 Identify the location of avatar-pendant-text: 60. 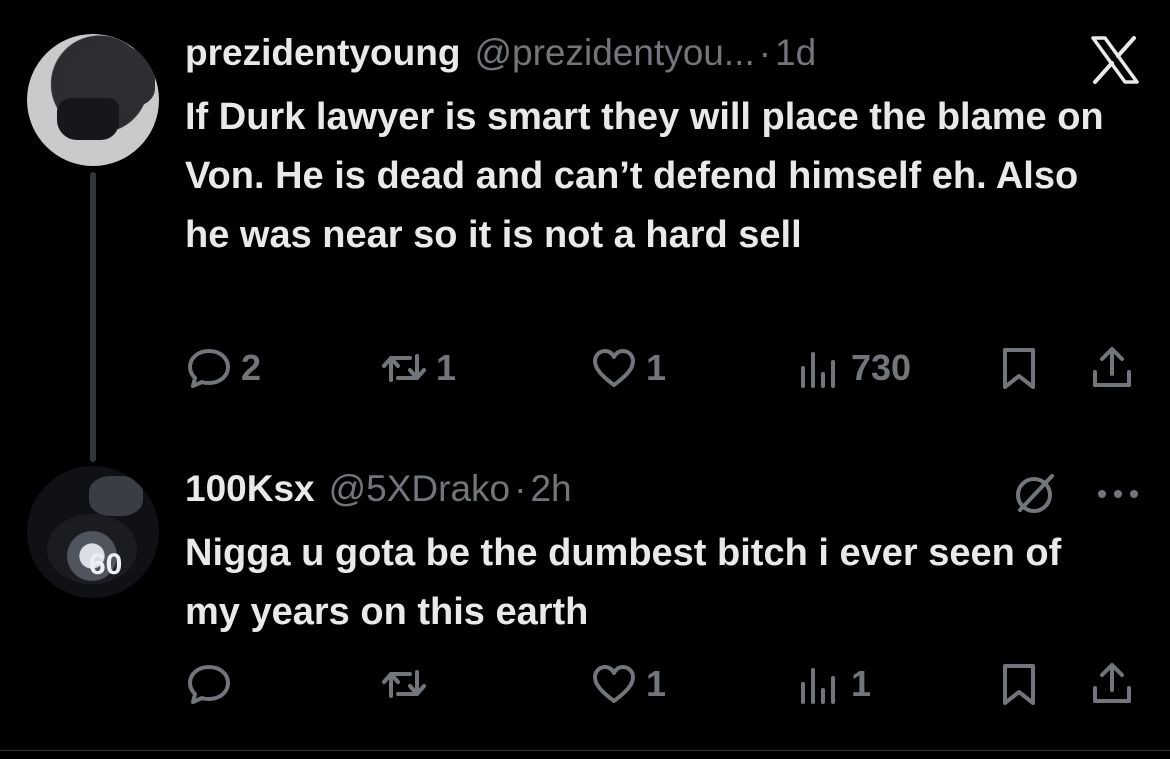
(106, 564).